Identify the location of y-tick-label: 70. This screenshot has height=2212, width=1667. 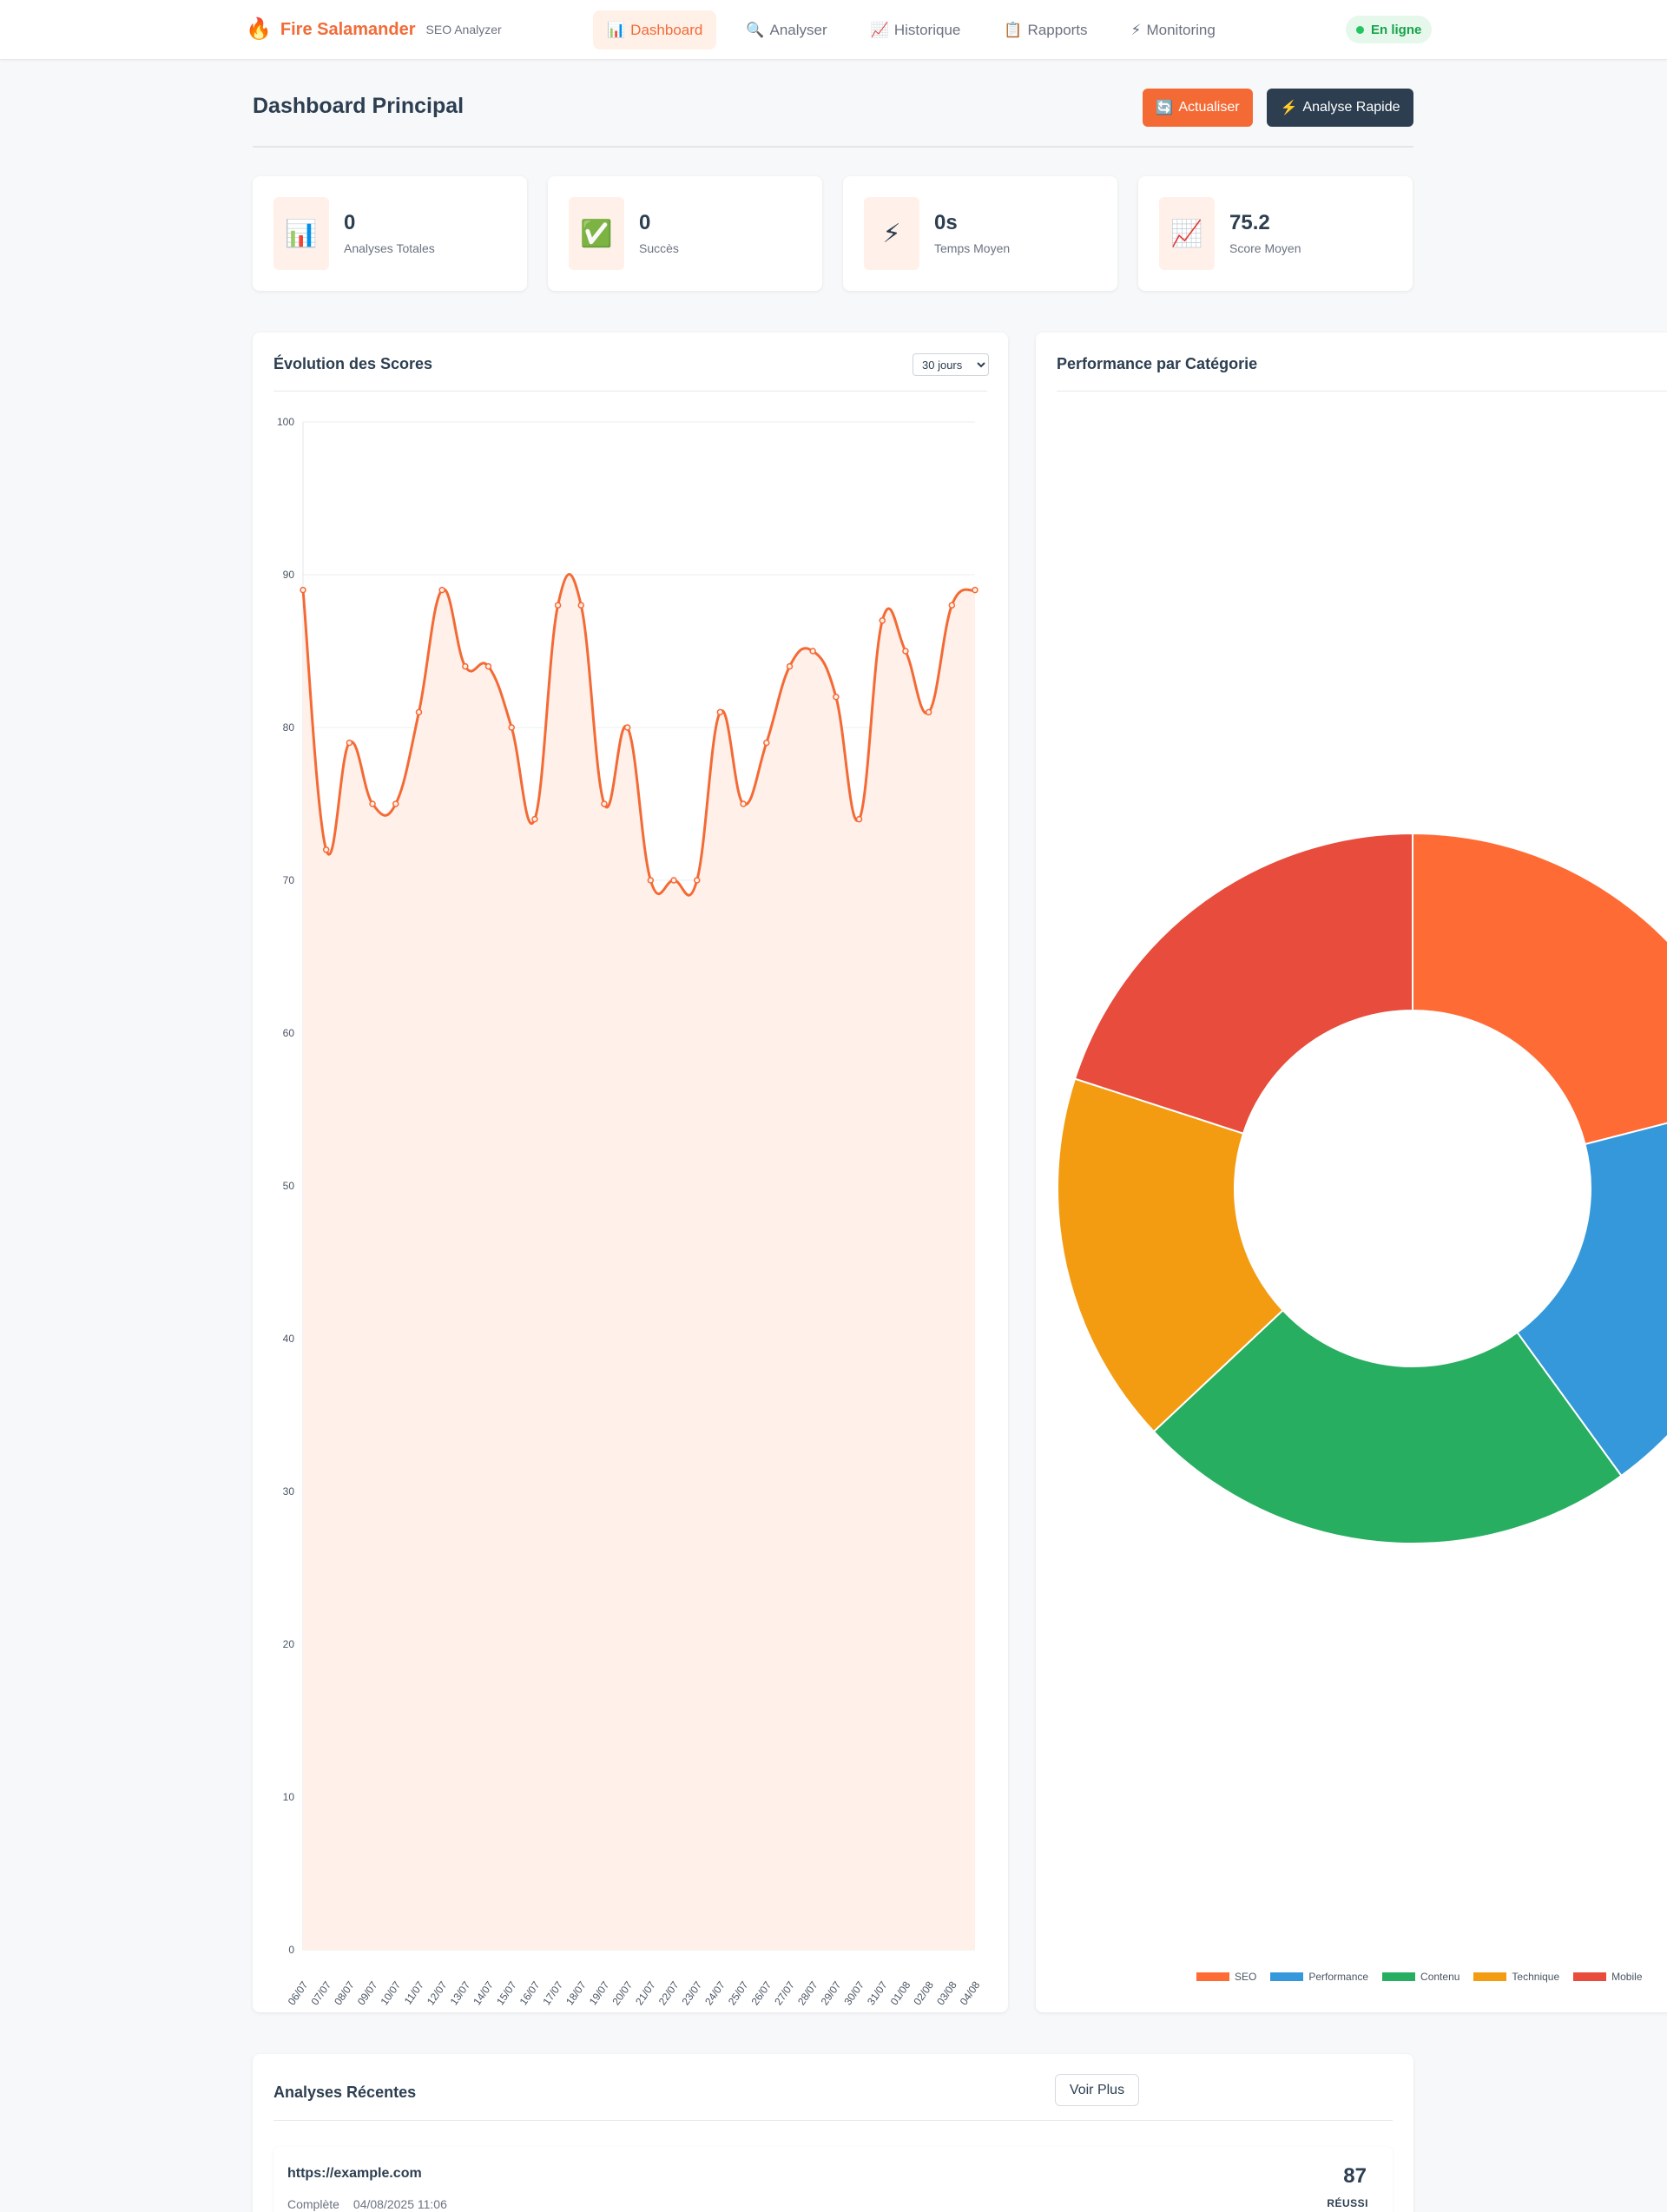
(289, 880).